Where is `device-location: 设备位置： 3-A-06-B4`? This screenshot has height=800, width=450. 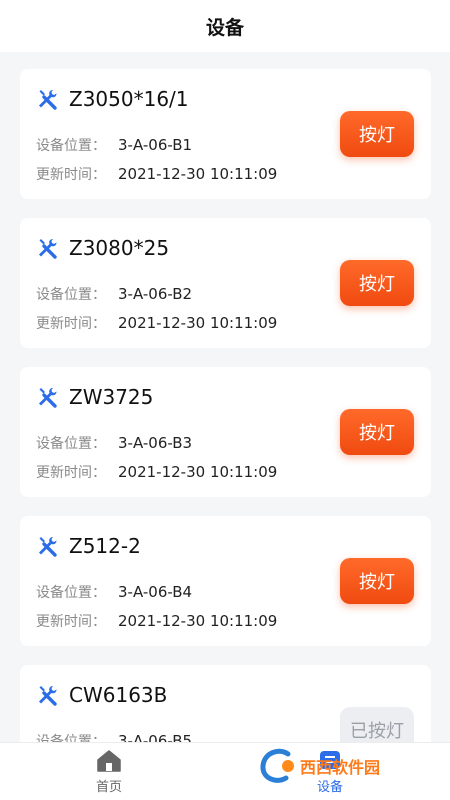 device-location: 设备位置： 3-A-06-B4 is located at coordinates (114, 592).